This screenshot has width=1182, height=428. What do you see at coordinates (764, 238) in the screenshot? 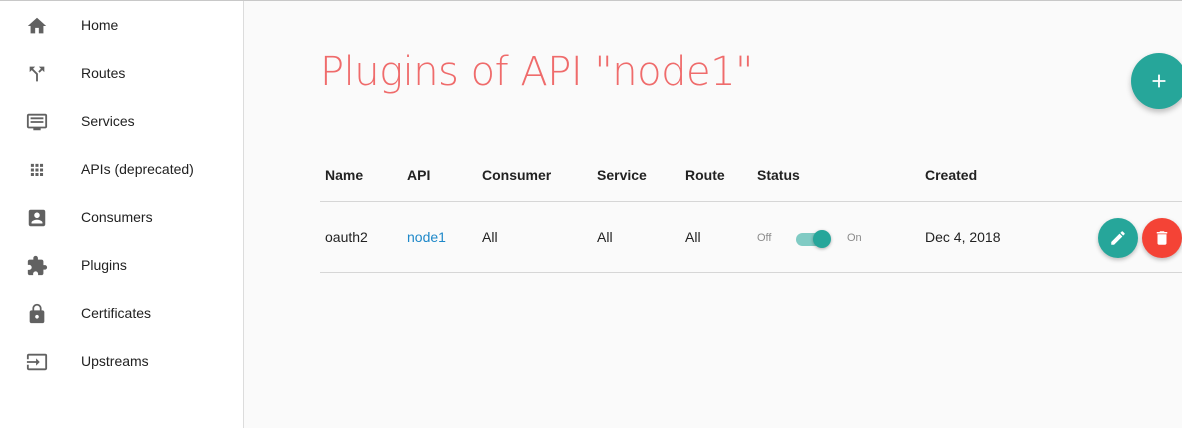
I see `status-off-label: Off` at bounding box center [764, 238].